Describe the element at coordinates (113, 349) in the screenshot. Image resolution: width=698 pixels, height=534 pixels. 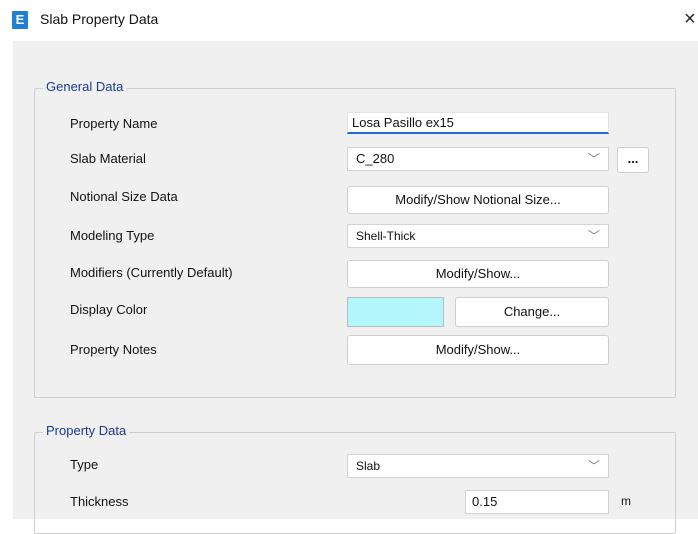
I see `property-notes-label: Property Notes` at that location.